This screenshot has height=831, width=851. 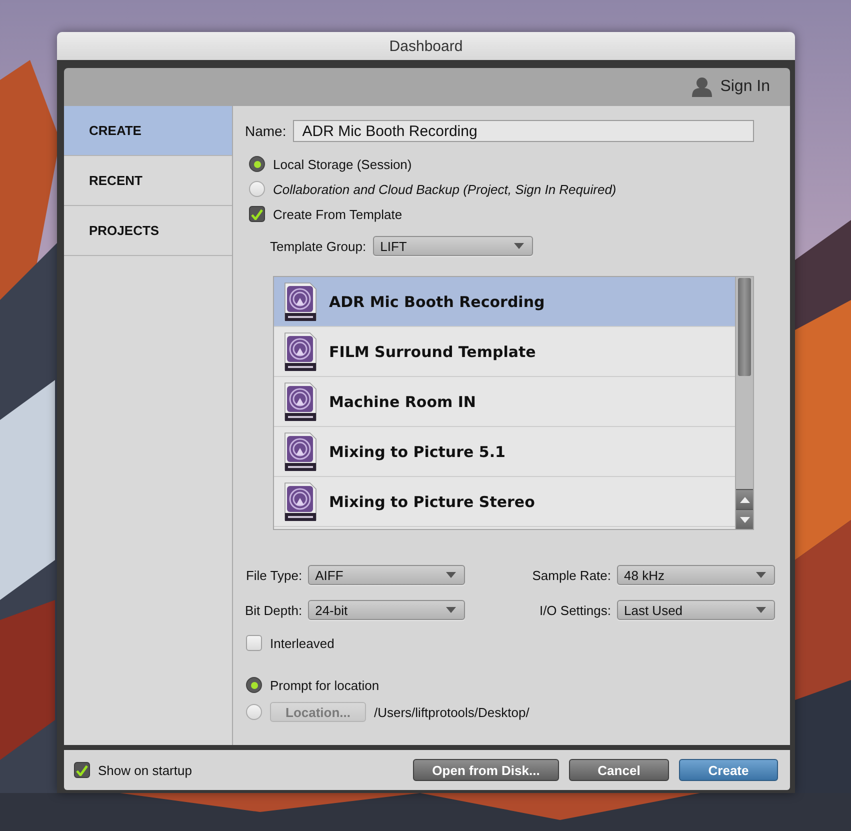 I want to click on sidebar-item: PROJECTS, so click(x=148, y=231).